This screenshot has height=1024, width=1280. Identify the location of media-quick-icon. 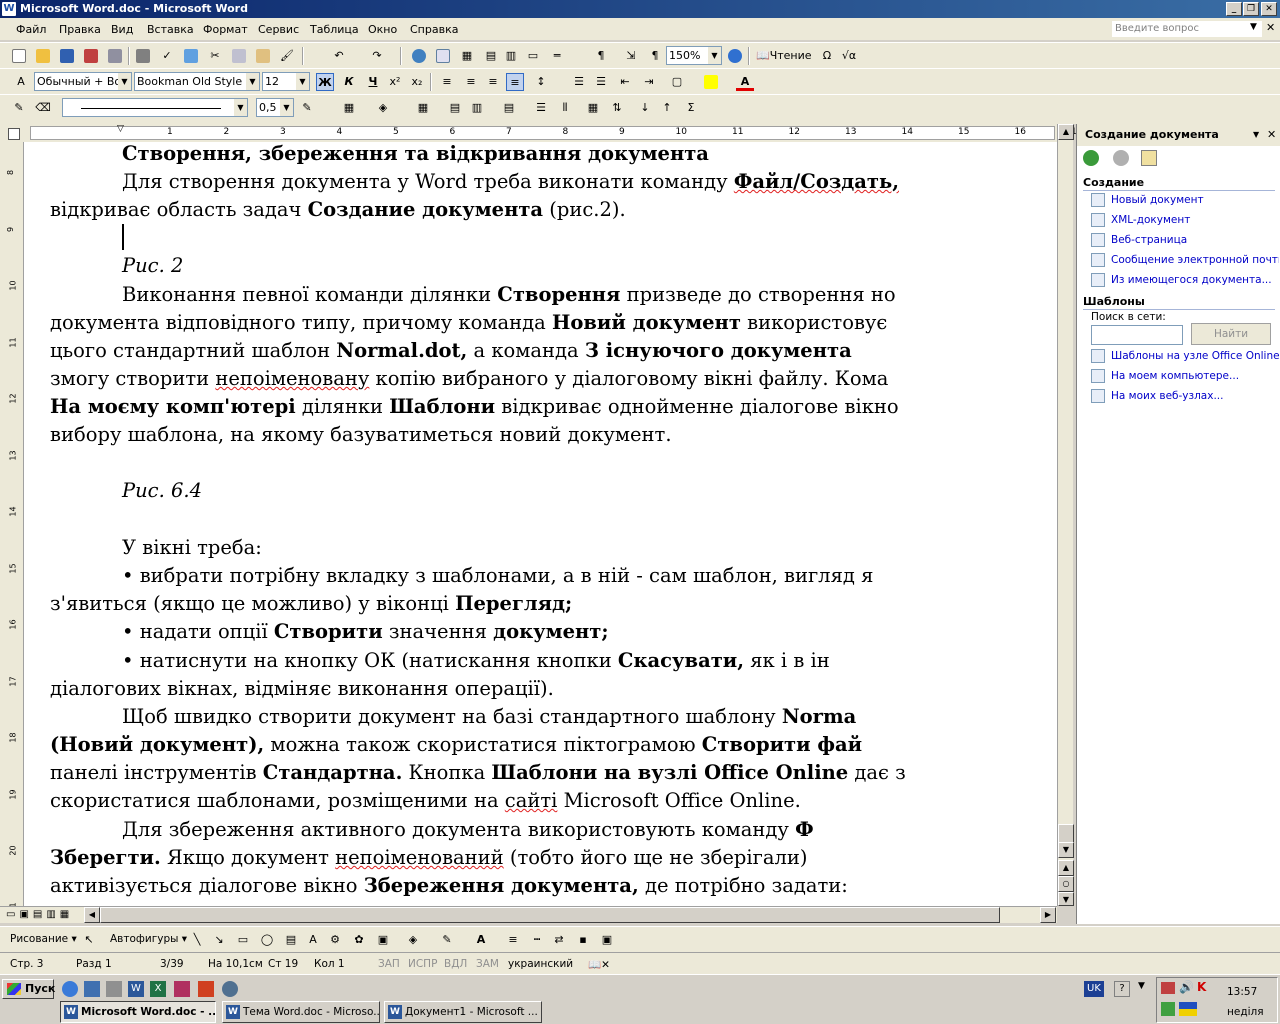
(230, 989).